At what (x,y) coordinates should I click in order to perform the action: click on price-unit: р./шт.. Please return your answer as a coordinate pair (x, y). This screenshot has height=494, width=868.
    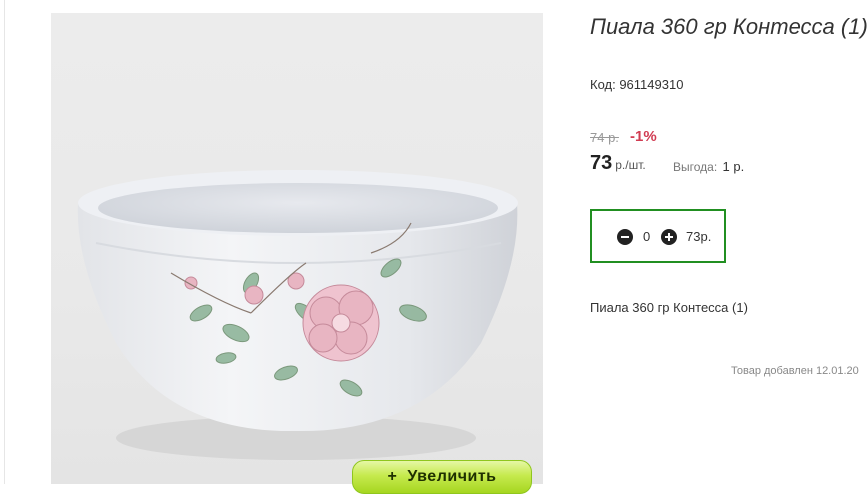
    Looking at the image, I should click on (630, 165).